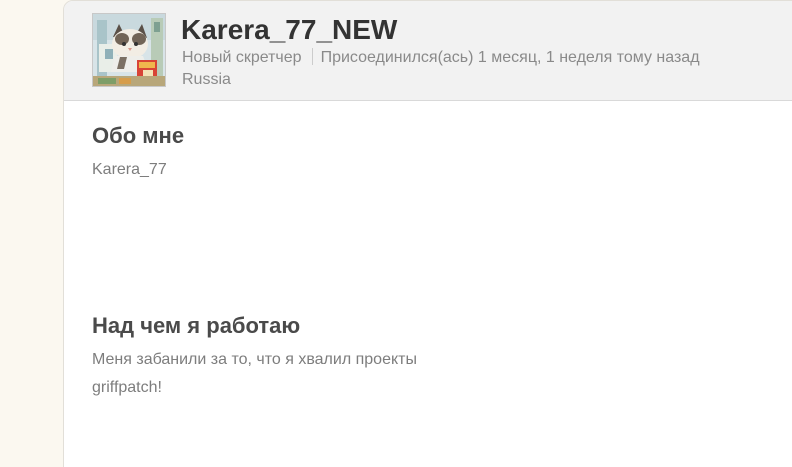 The width and height of the screenshot is (792, 467). What do you see at coordinates (129, 169) in the screenshot?
I see `about-text: Karera_77` at bounding box center [129, 169].